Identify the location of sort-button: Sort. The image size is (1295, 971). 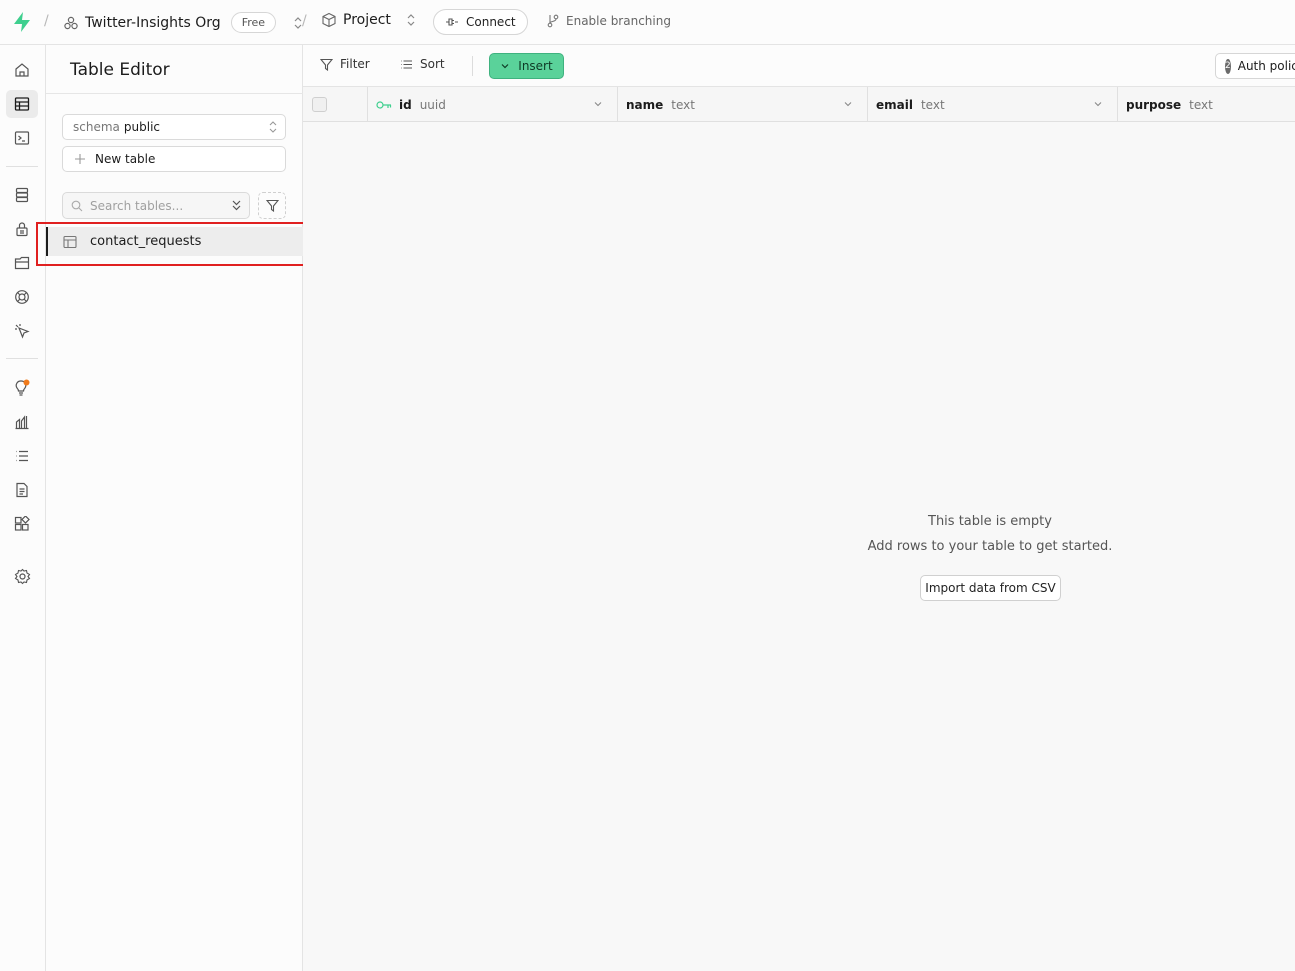
(422, 64).